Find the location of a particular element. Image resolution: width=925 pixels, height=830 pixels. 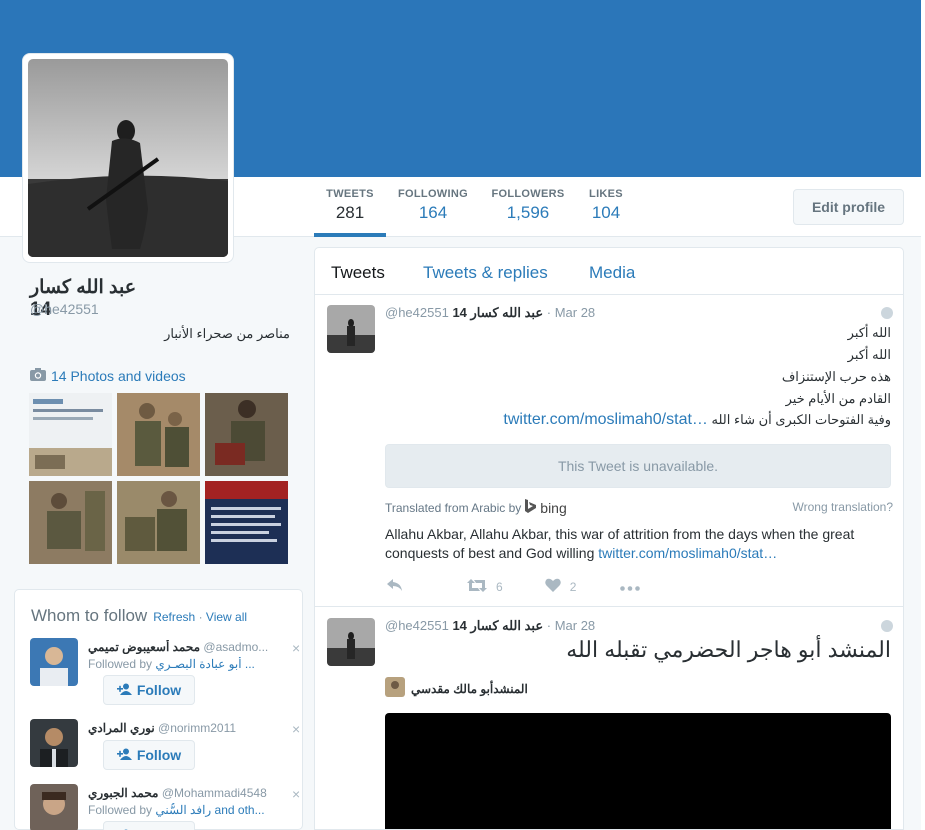

stat-tweets: TWEETS 281 is located at coordinates (350, 205).